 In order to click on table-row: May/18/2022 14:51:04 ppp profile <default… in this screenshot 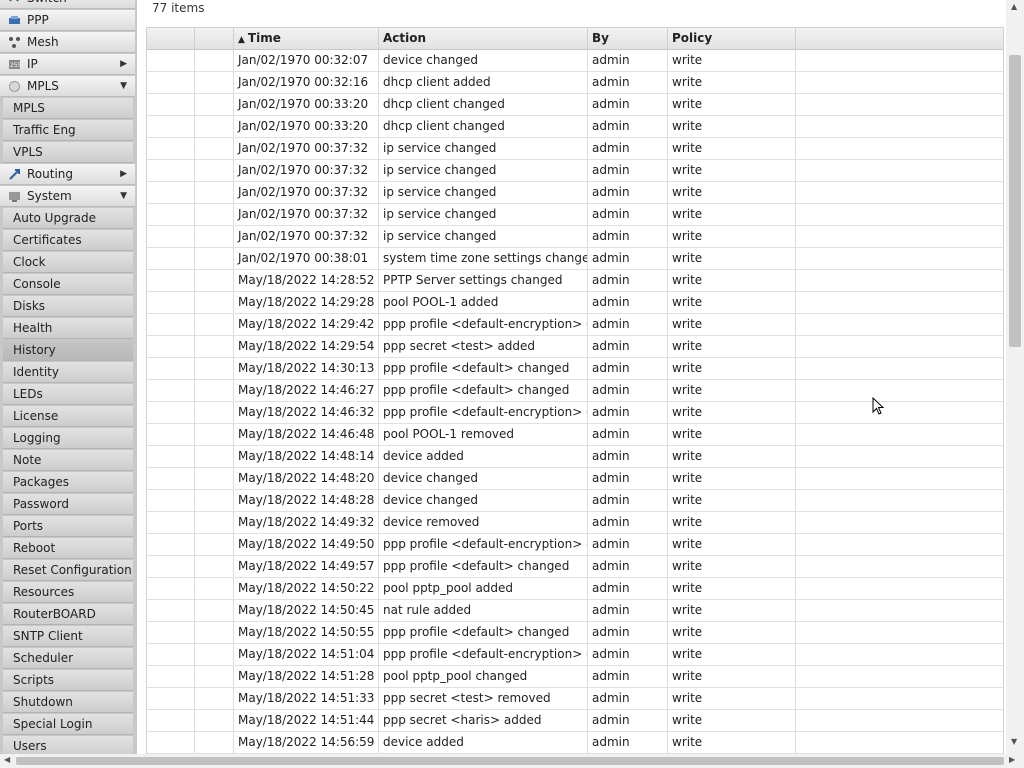, I will do `click(575, 655)`.